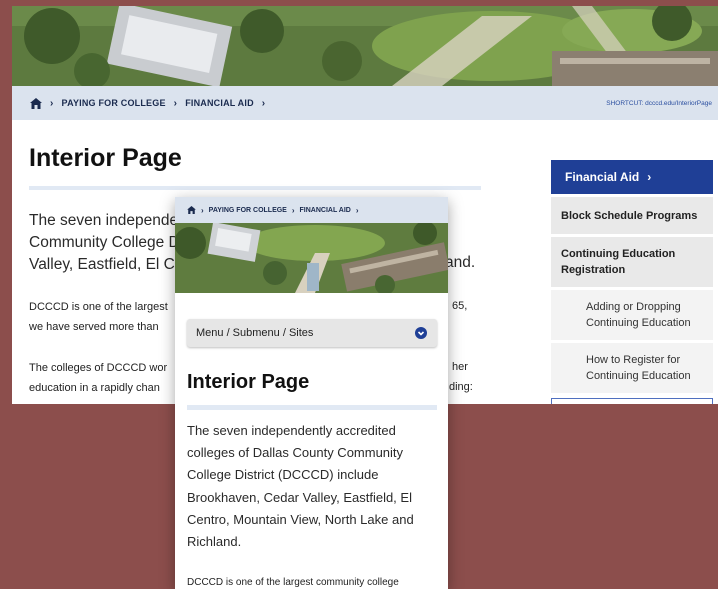  Describe the element at coordinates (460, 367) in the screenshot. I see `paragraph-line-tail: her` at that location.